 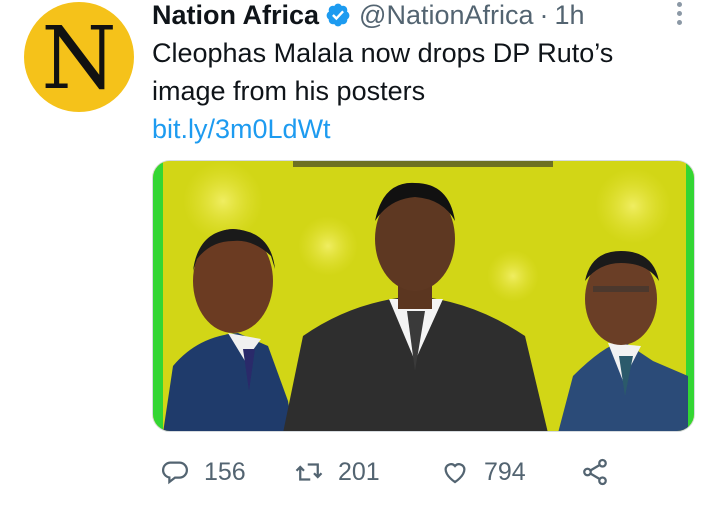 What do you see at coordinates (387, 472) in the screenshot?
I see `tweet-actions: 156 201 794` at bounding box center [387, 472].